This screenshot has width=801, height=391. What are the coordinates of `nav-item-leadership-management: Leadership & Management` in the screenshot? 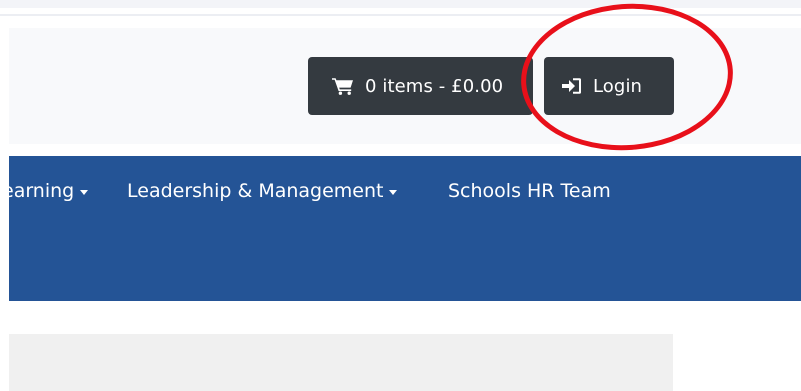 It's located at (262, 191).